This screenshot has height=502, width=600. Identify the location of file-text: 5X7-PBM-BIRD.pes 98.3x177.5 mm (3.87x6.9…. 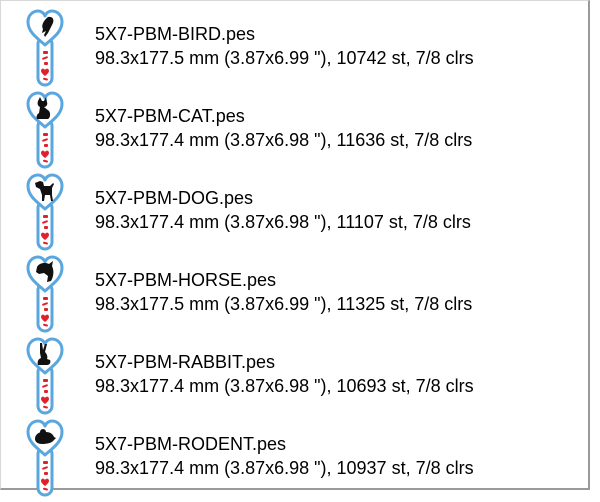
(284, 46).